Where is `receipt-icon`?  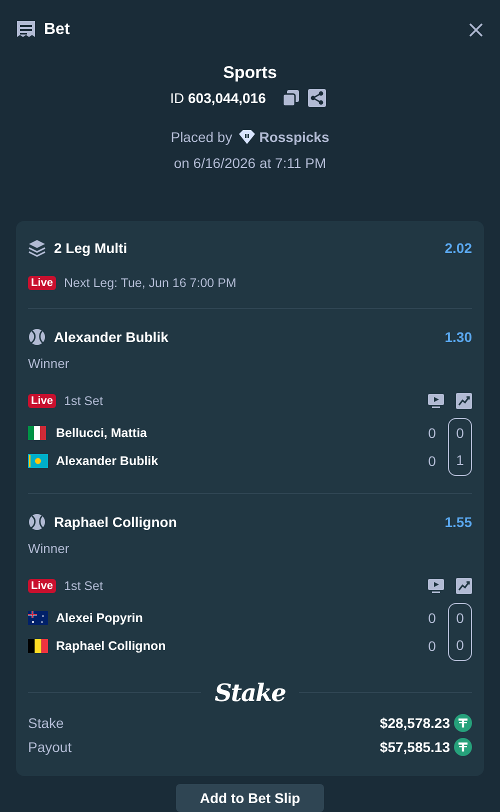
receipt-icon is located at coordinates (26, 30).